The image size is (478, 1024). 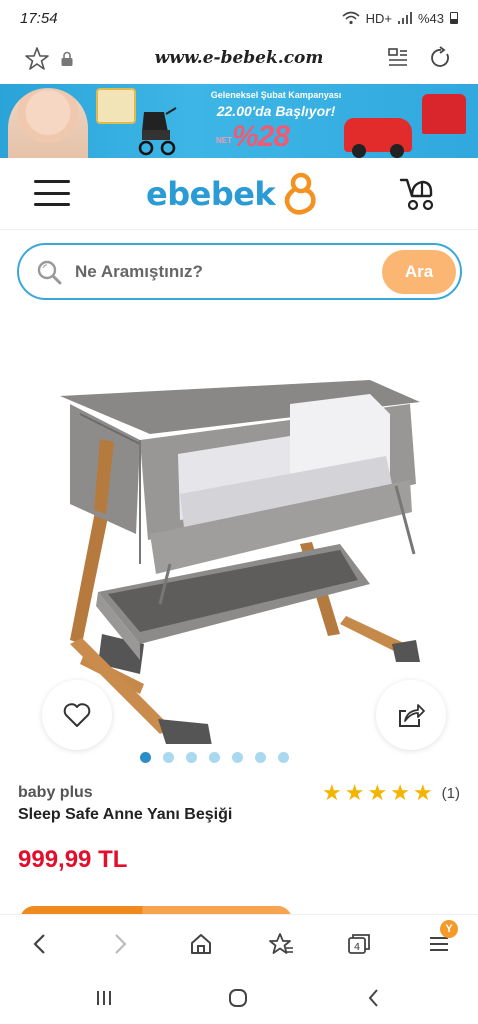 I want to click on gallery-pagination, so click(x=239, y=757).